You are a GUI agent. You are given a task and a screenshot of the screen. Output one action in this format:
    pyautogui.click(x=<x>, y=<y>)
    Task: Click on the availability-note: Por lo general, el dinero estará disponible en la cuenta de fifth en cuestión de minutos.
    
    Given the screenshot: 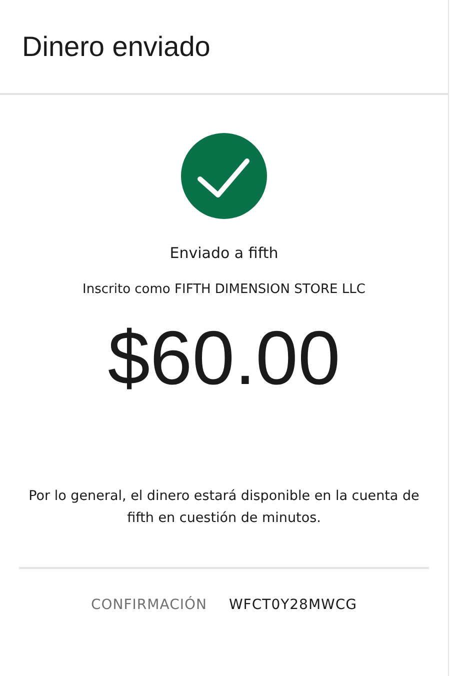 What is the action you would take?
    pyautogui.click(x=224, y=507)
    